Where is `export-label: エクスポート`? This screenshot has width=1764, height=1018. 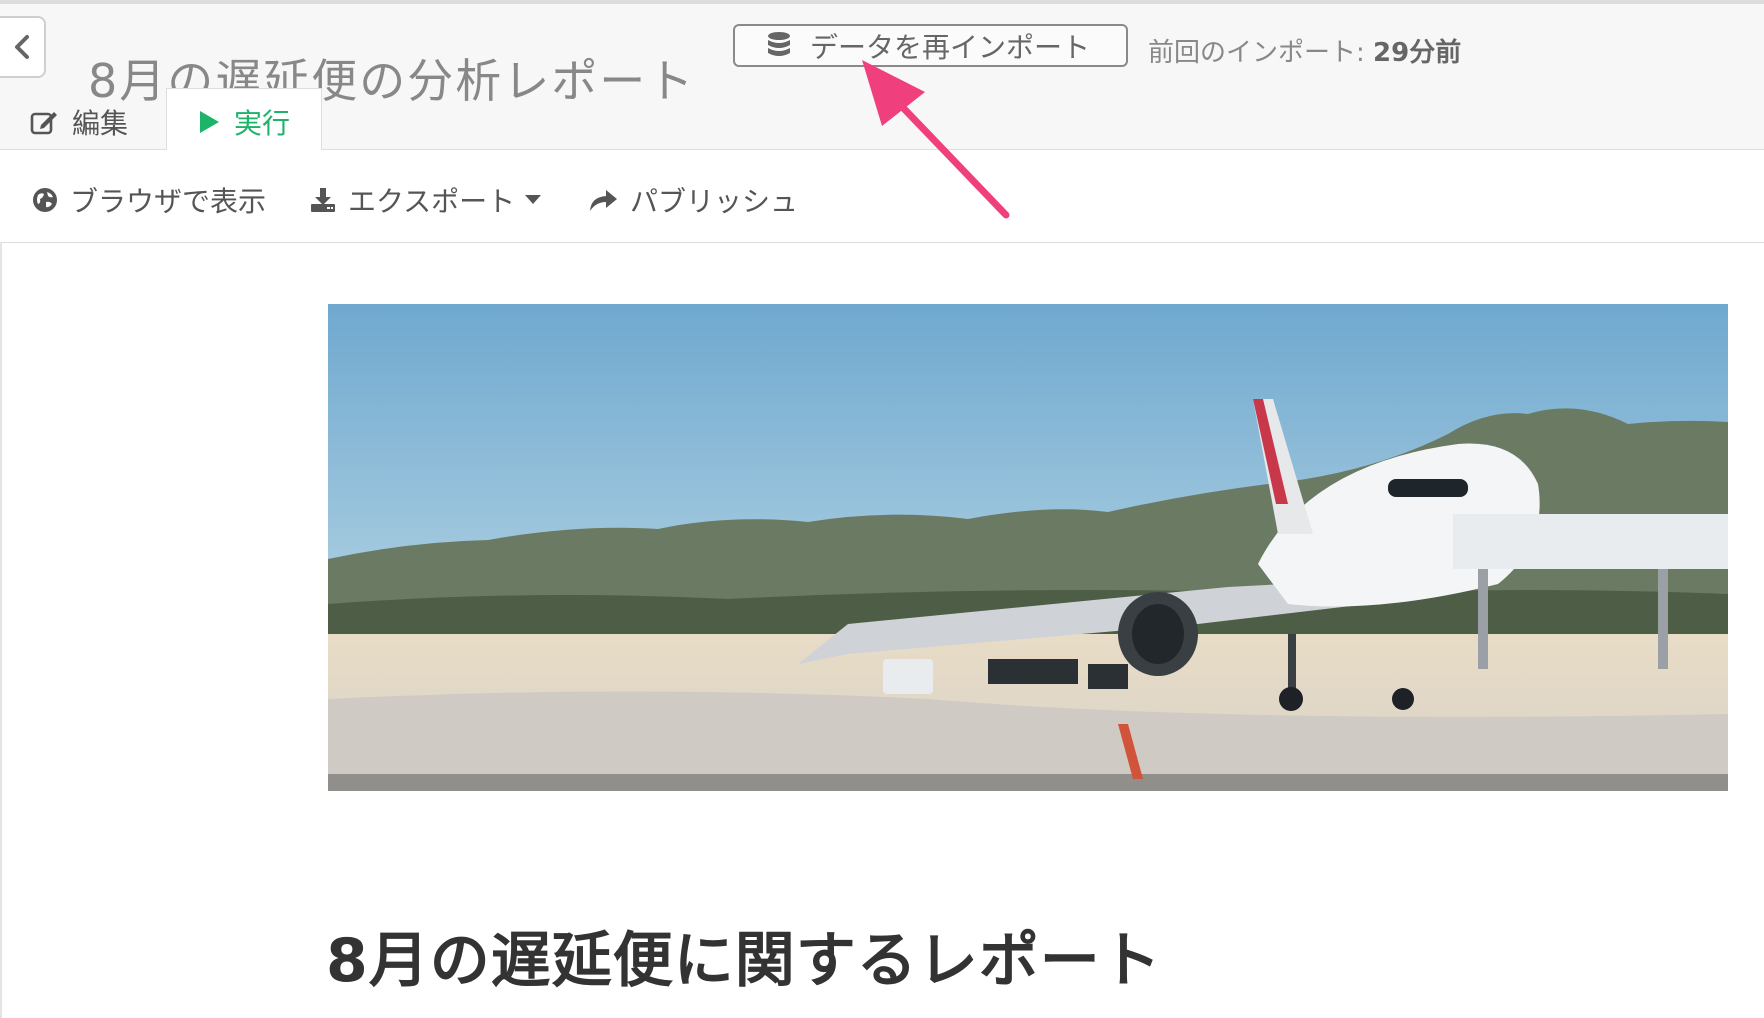
export-label: エクスポート is located at coordinates (432, 201).